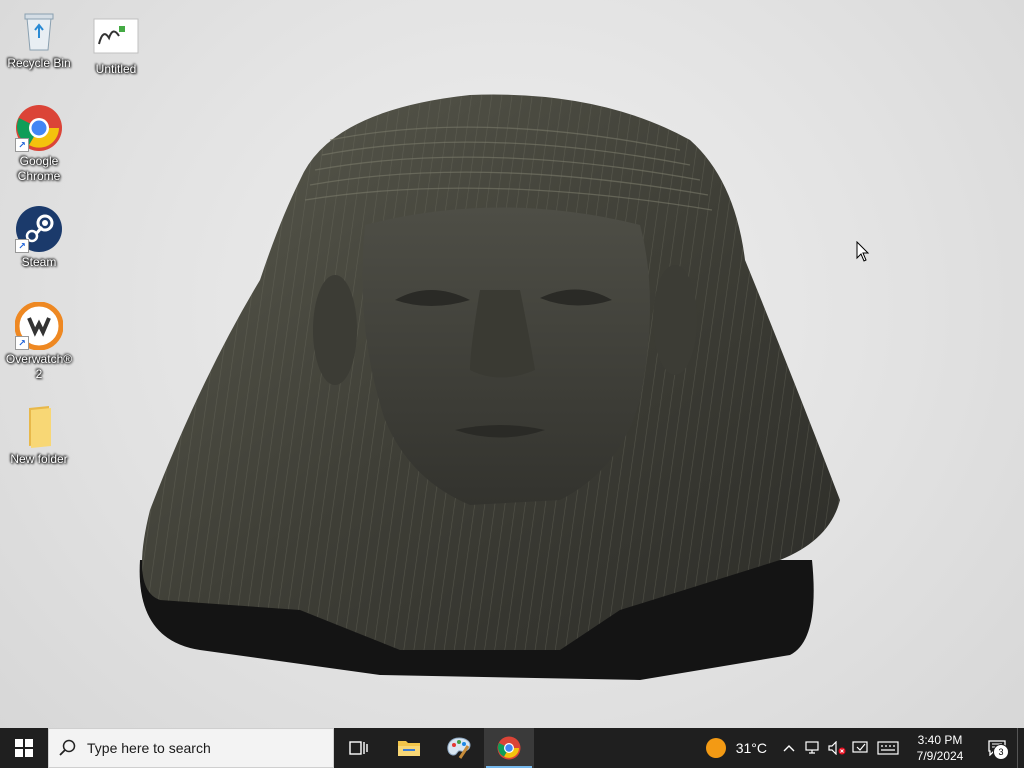 Image resolution: width=1024 pixels, height=768 pixels. I want to click on desktop-icon-untitled: Untitled, so click(116, 44).